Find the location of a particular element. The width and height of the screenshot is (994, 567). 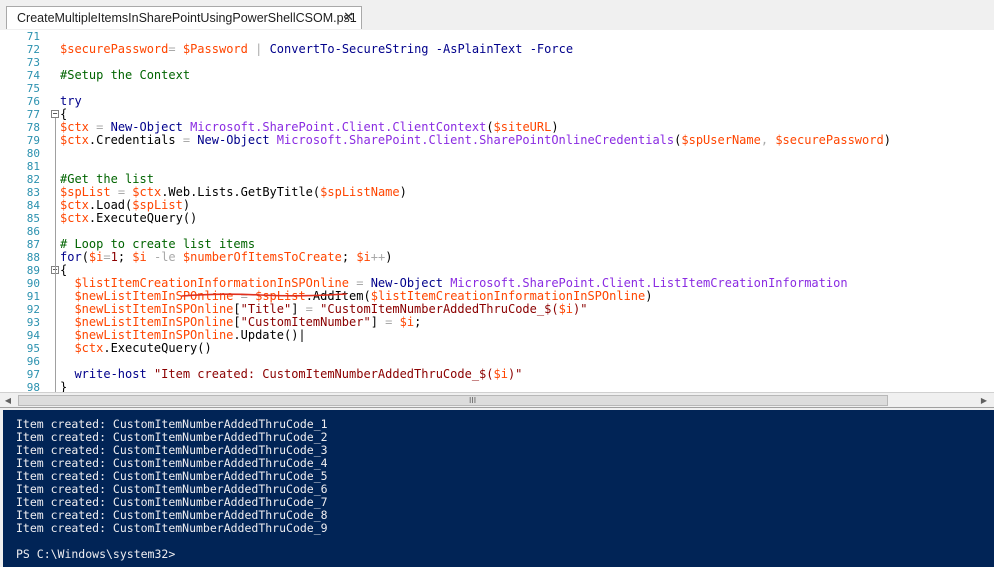

code-token: .ExecuteQuery() is located at coordinates (143, 218).